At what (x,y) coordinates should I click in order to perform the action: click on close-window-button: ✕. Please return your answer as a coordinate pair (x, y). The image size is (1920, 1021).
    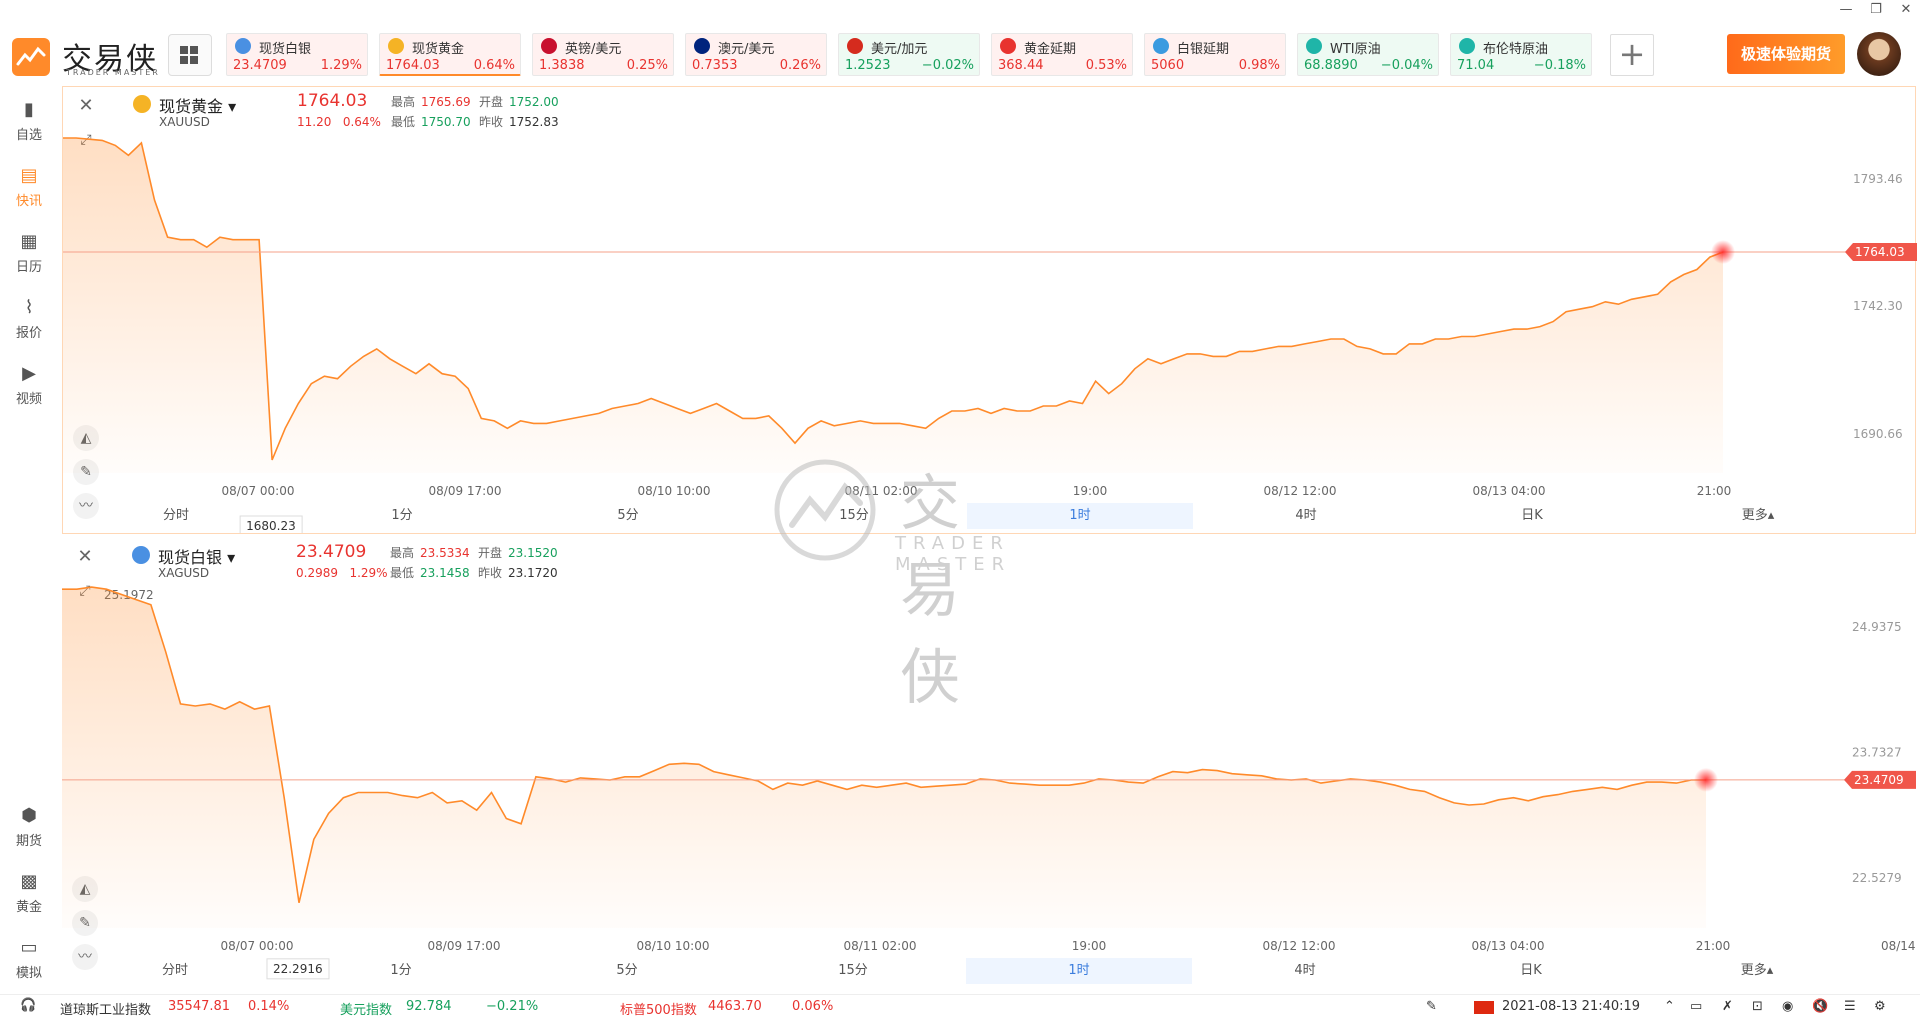
    Looking at the image, I should click on (1906, 13).